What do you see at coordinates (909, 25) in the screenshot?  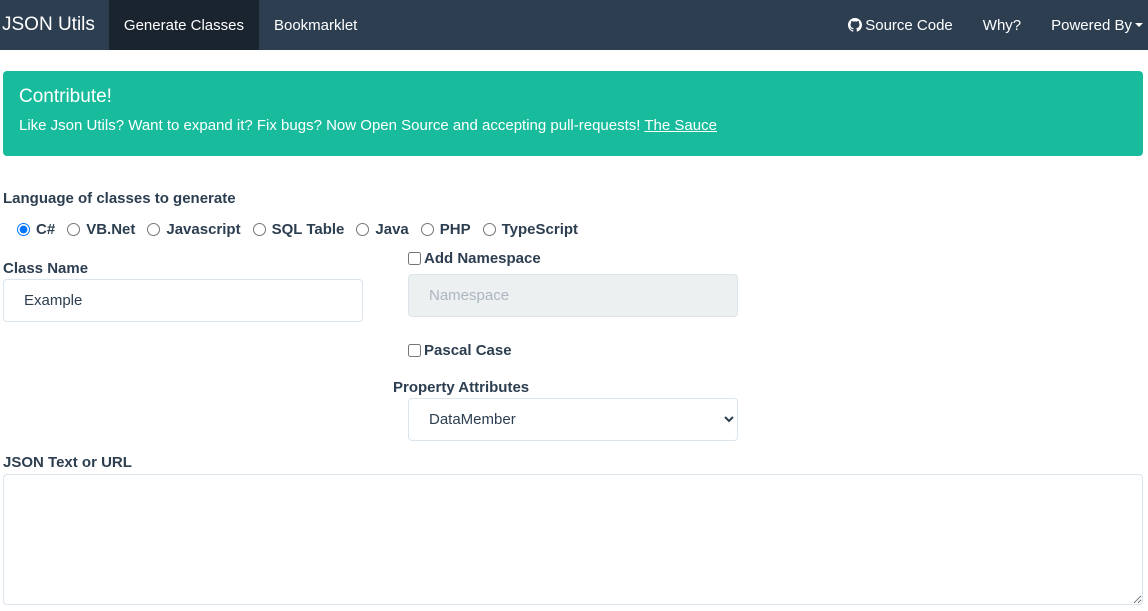 I see `nav-source-code-label: Source Code` at bounding box center [909, 25].